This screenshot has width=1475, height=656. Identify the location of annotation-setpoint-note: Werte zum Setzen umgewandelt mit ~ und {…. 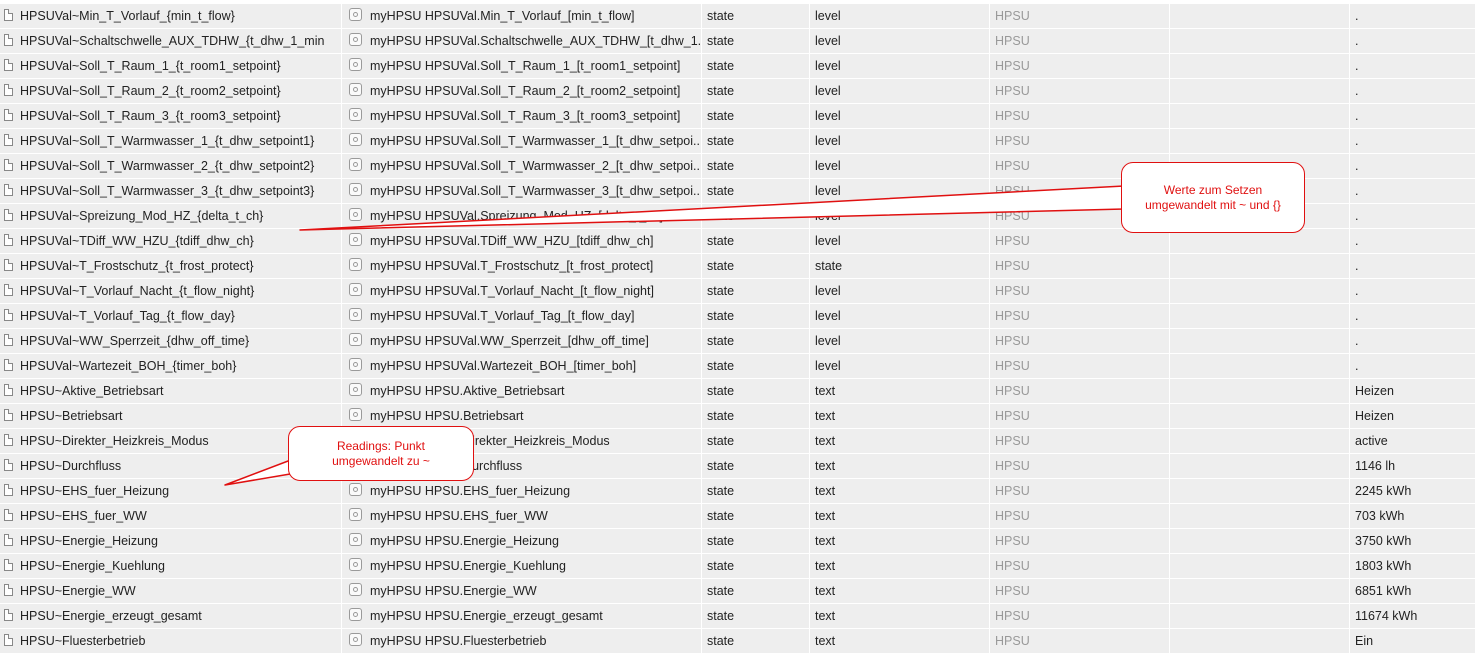
(1213, 197).